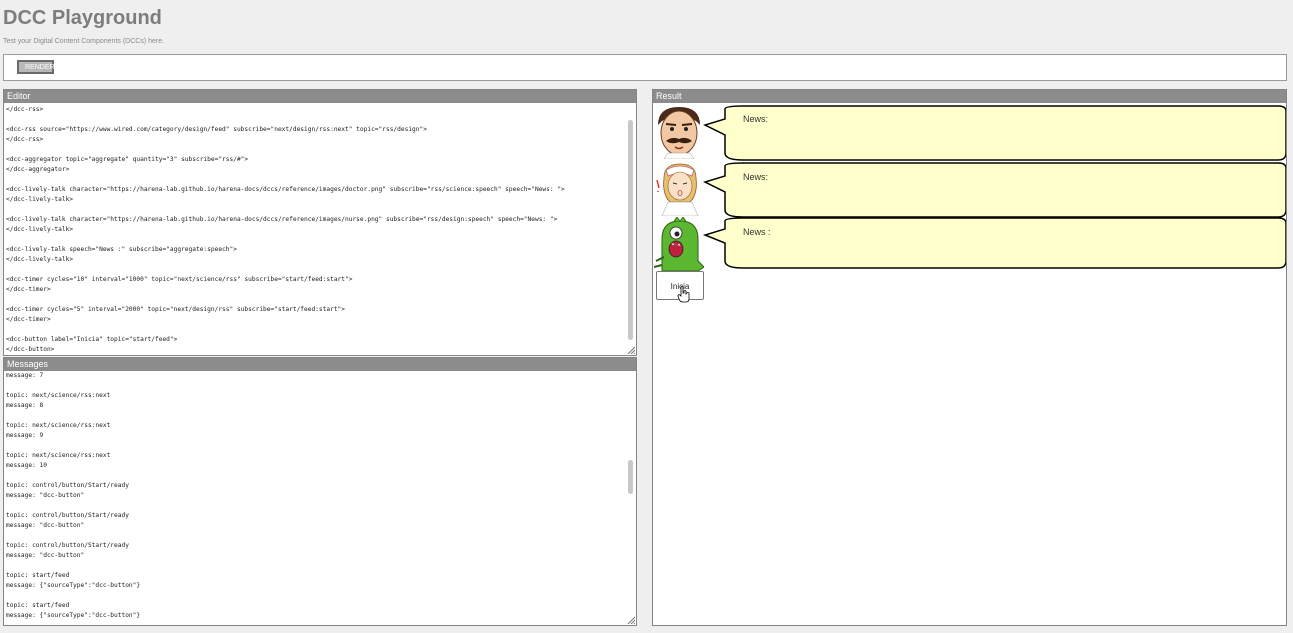  What do you see at coordinates (757, 232) in the screenshot?
I see `speech-text: News :` at bounding box center [757, 232].